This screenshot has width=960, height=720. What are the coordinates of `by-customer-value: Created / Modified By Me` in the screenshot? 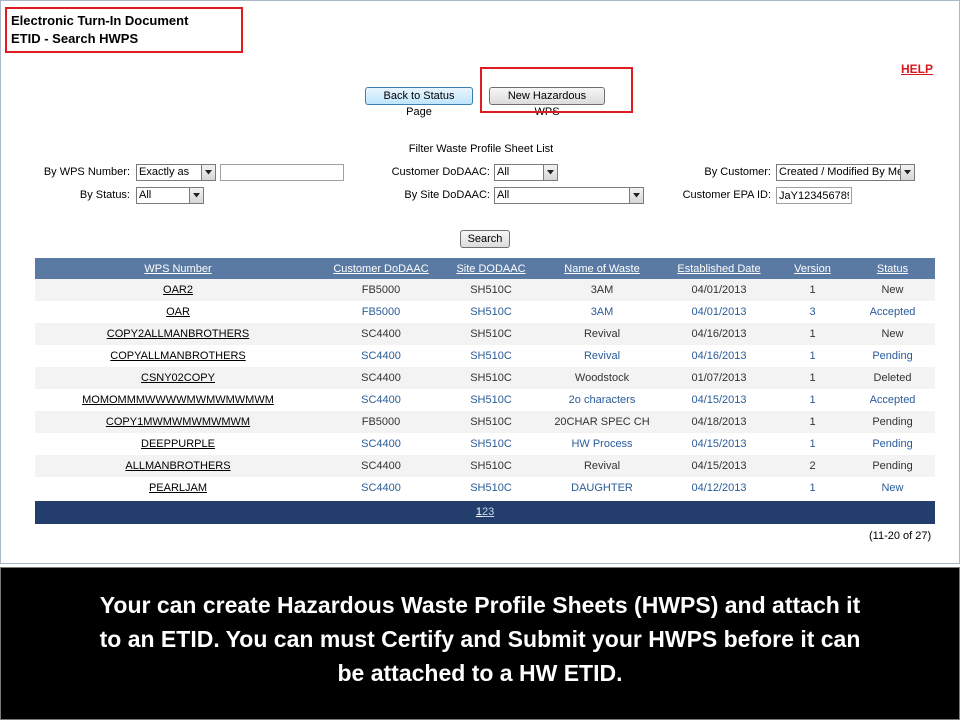 It's located at (841, 172).